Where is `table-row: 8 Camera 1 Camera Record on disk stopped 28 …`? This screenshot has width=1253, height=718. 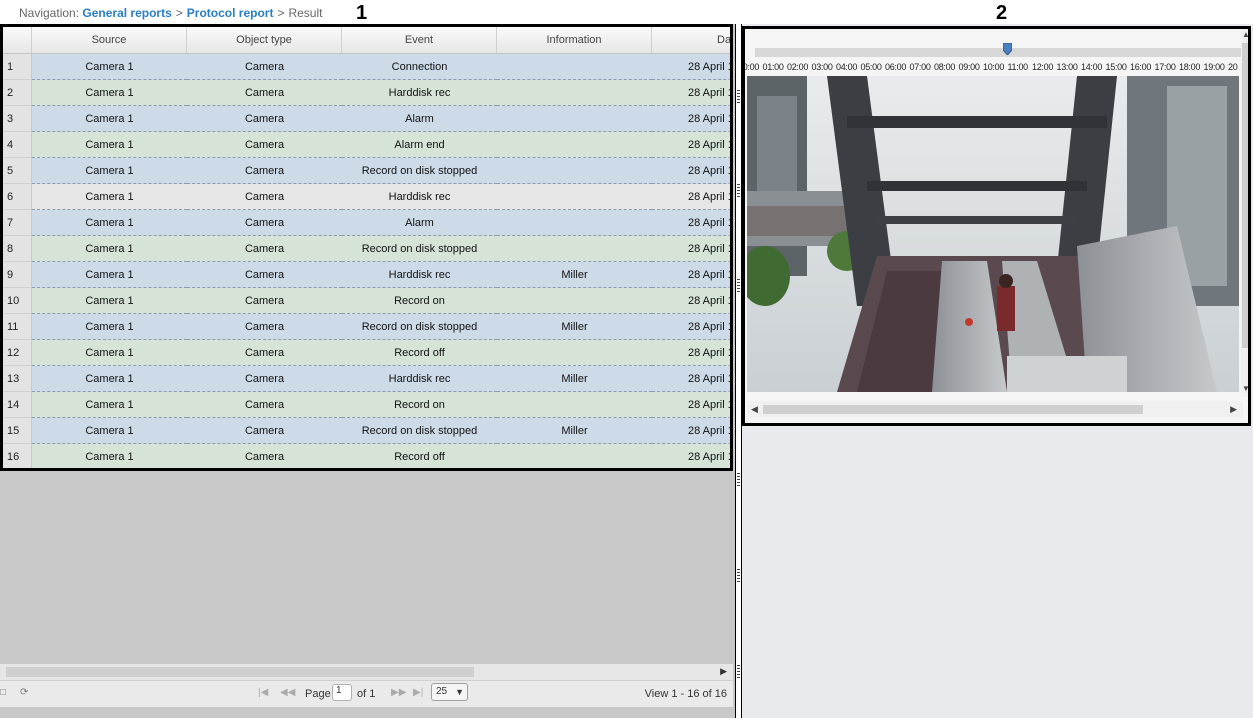
table-row: 8 Camera 1 Camera Record on disk stopped 28 … is located at coordinates (366, 249).